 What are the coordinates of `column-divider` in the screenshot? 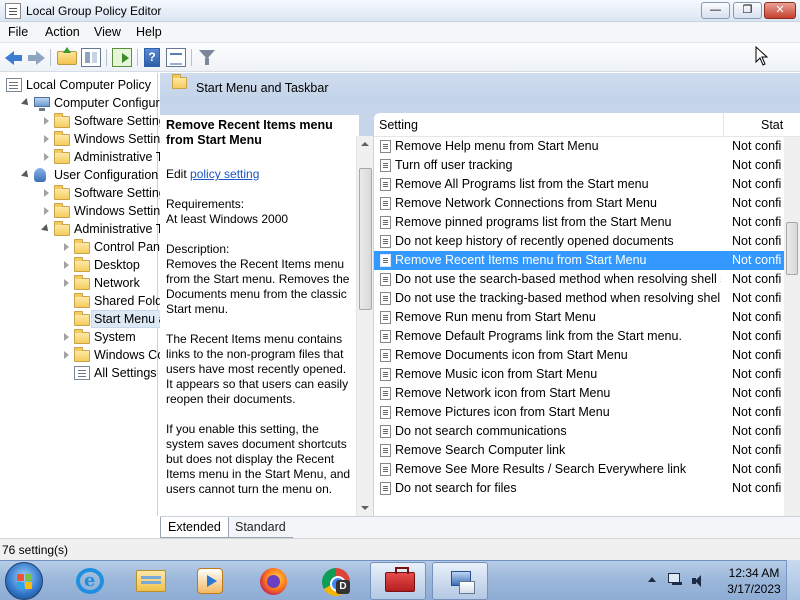 It's located at (723, 125).